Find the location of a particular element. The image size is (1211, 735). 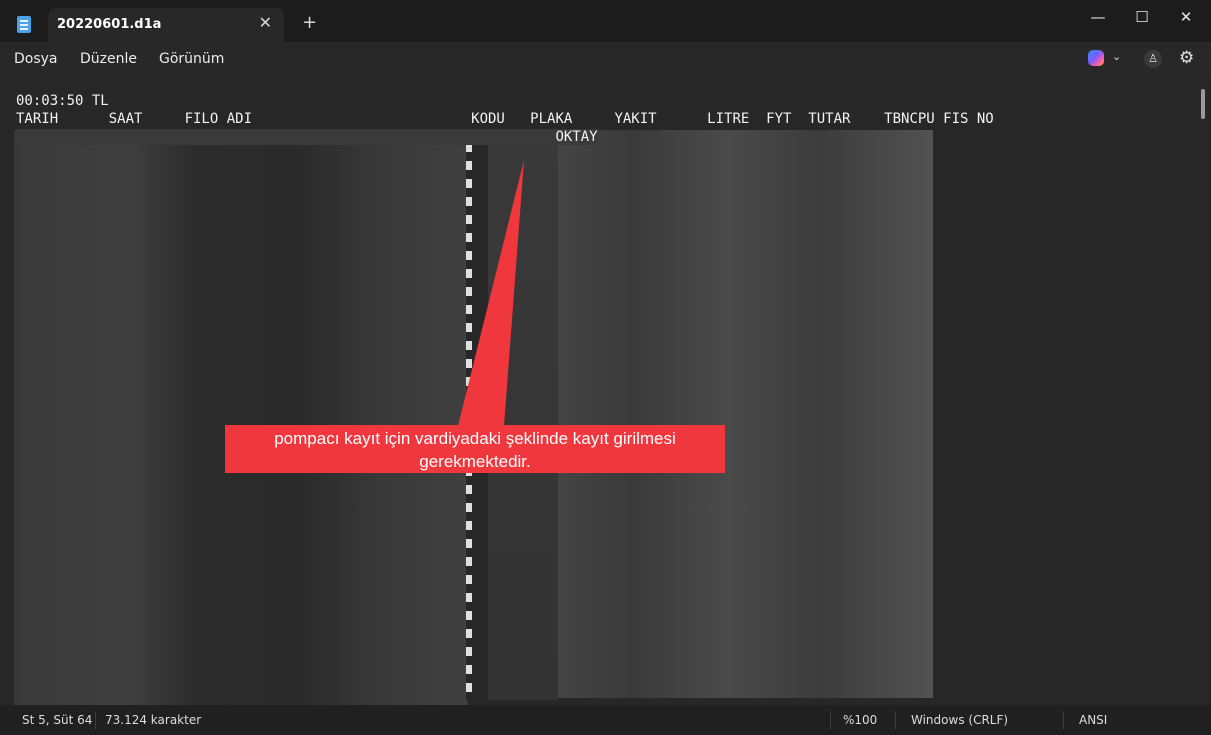

cursor-position: St 5, Süt 64 is located at coordinates (57, 720).